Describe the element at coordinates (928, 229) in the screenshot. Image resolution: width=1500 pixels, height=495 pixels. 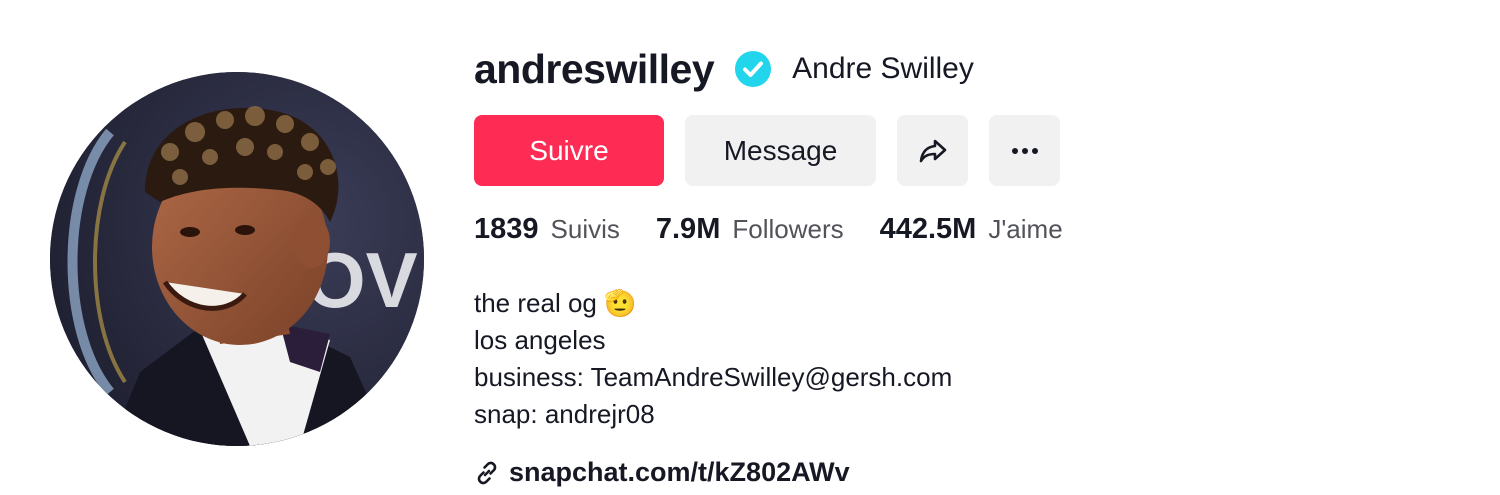
I see `stat-value: 442.5M` at that location.